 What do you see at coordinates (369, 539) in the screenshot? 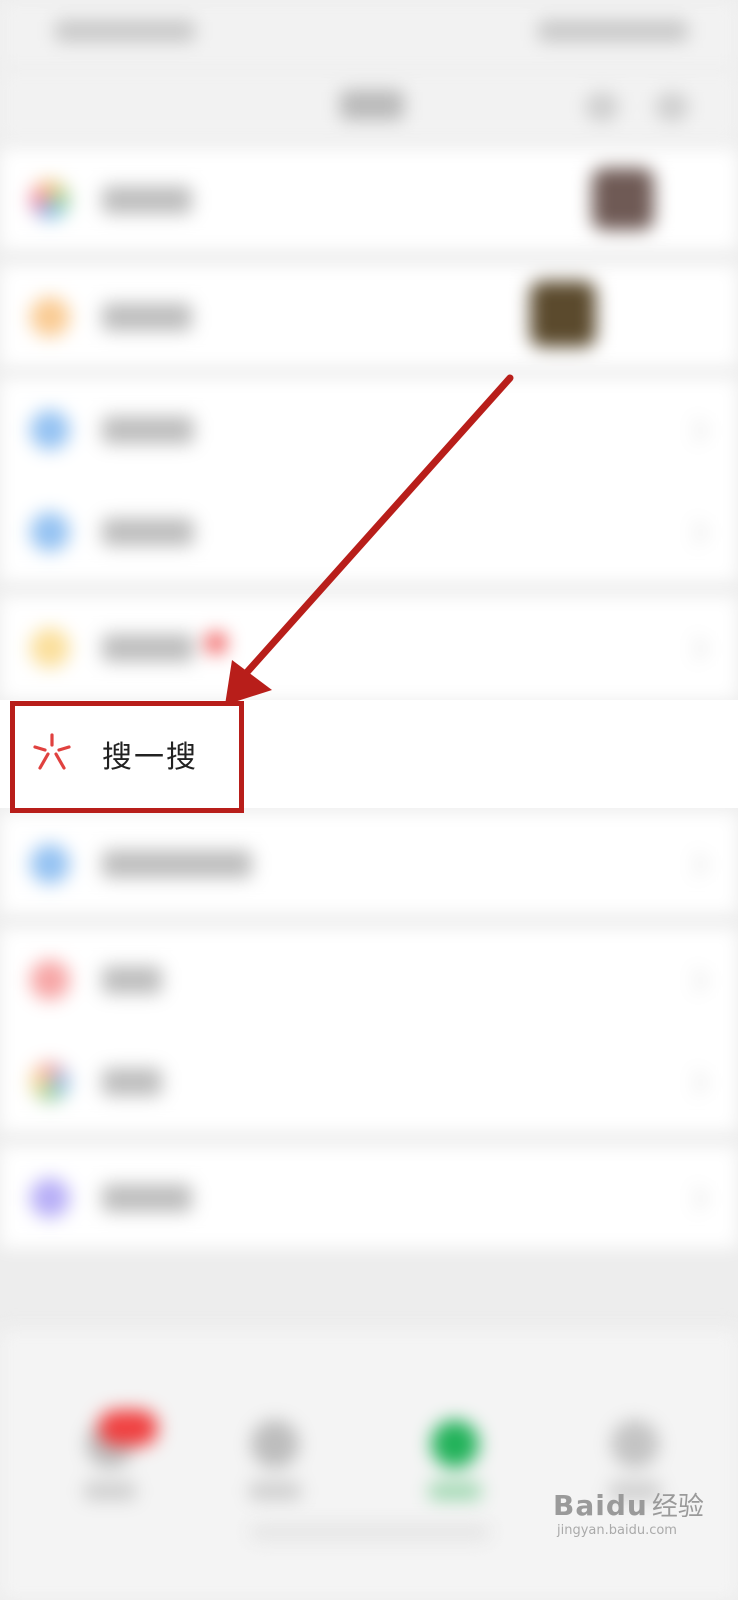
I see `pointer-arrow` at bounding box center [369, 539].